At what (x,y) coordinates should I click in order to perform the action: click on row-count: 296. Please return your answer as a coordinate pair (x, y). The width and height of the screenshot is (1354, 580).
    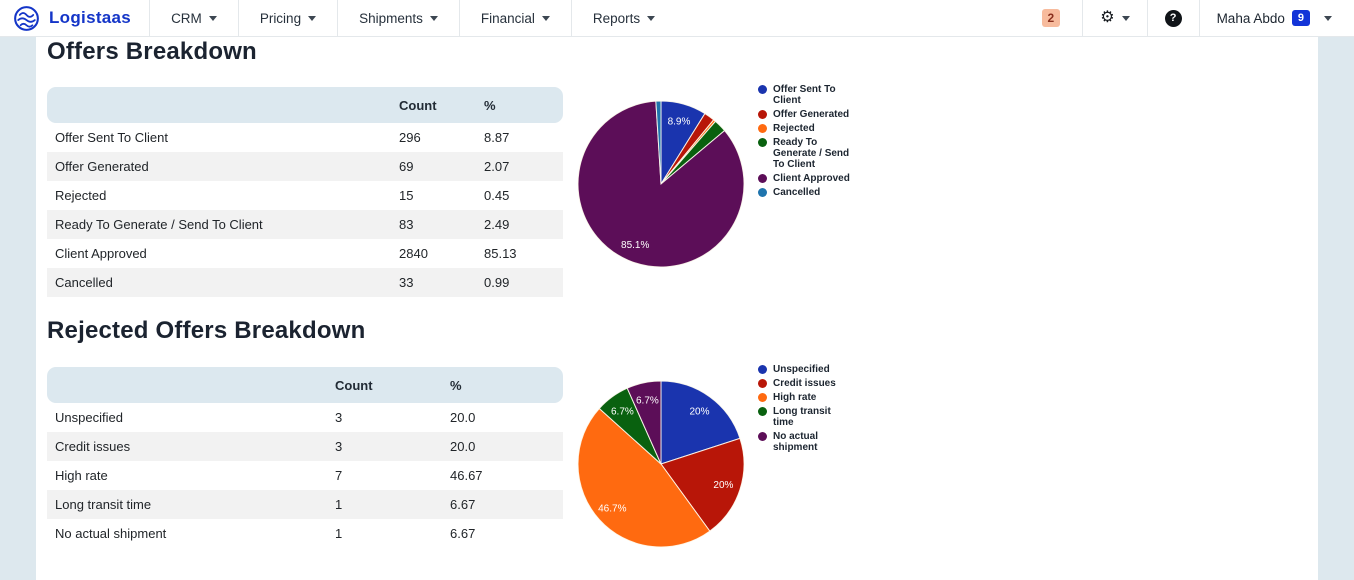
    Looking at the image, I should click on (410, 137).